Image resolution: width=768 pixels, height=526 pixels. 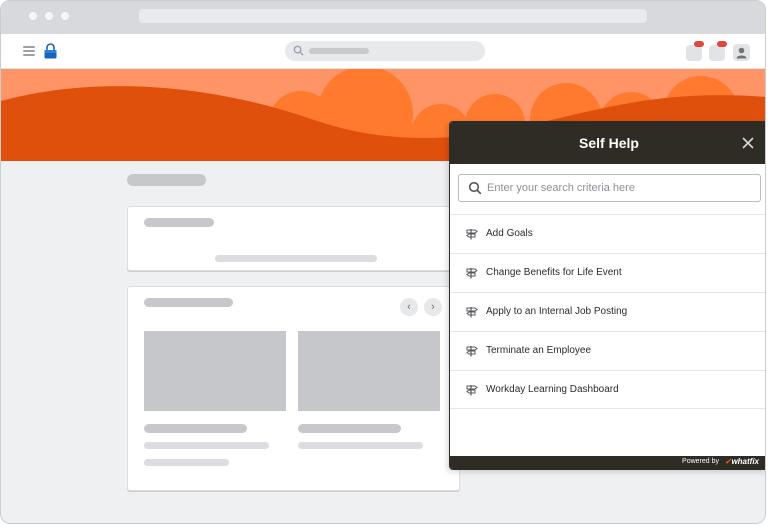 I want to click on help-item-label: Apply to an Internal Job Posting, so click(x=557, y=311).